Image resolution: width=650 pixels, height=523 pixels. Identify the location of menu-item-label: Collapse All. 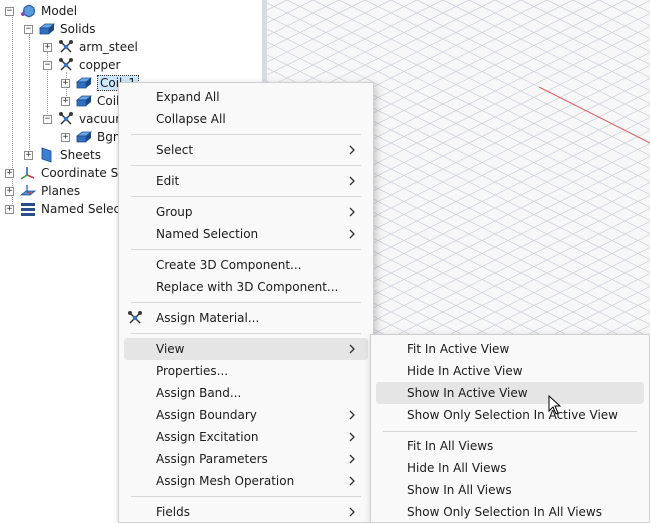
(191, 119).